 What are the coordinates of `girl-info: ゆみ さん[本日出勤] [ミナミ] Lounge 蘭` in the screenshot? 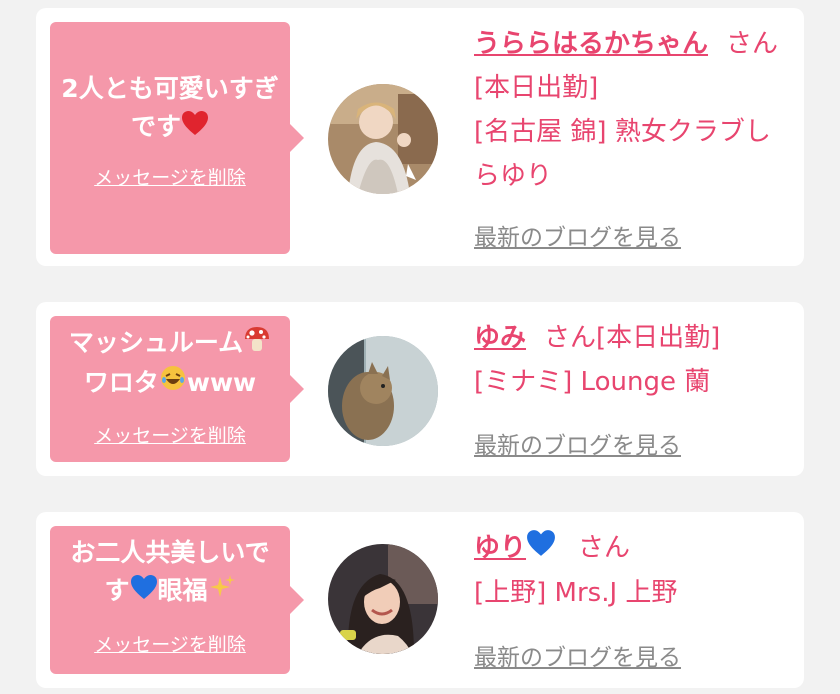 It's located at (634, 360).